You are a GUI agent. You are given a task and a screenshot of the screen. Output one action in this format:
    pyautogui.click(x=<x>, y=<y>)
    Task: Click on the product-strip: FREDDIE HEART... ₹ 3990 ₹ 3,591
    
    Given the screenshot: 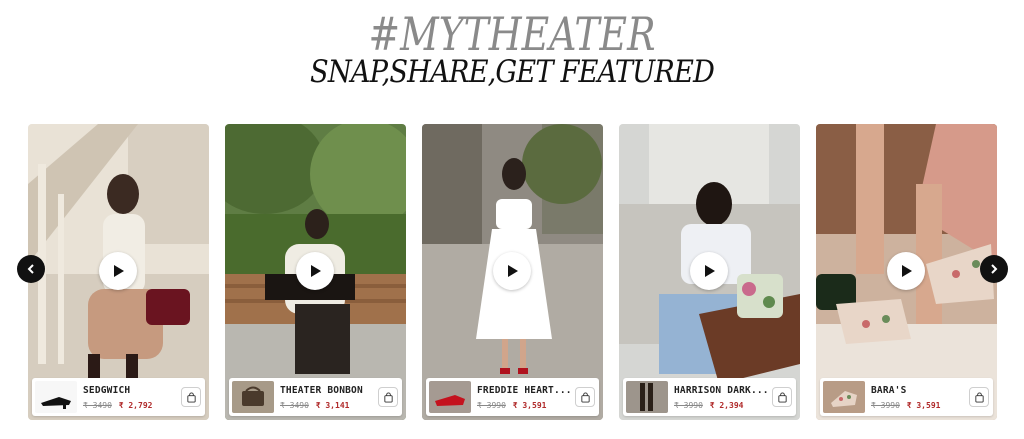 What is the action you would take?
    pyautogui.click(x=512, y=397)
    